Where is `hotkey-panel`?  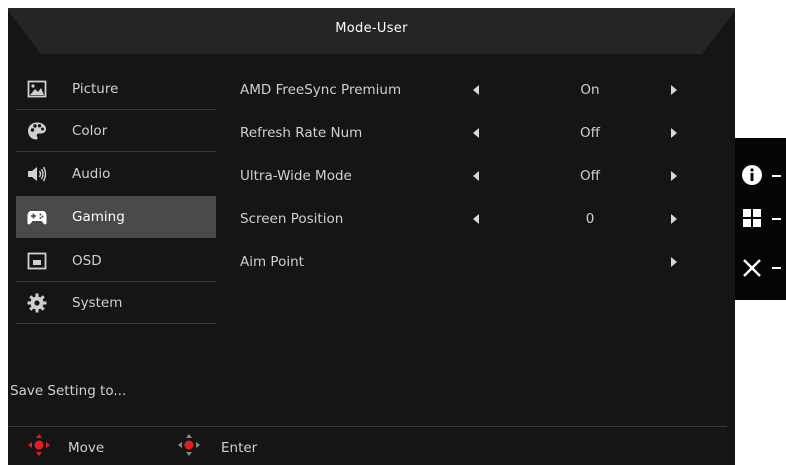
hotkey-panel is located at coordinates (760, 219).